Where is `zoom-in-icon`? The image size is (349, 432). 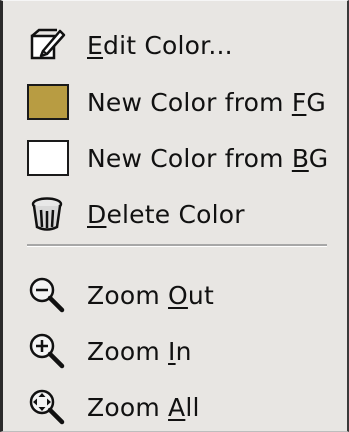 zoom-in-icon is located at coordinates (49, 351).